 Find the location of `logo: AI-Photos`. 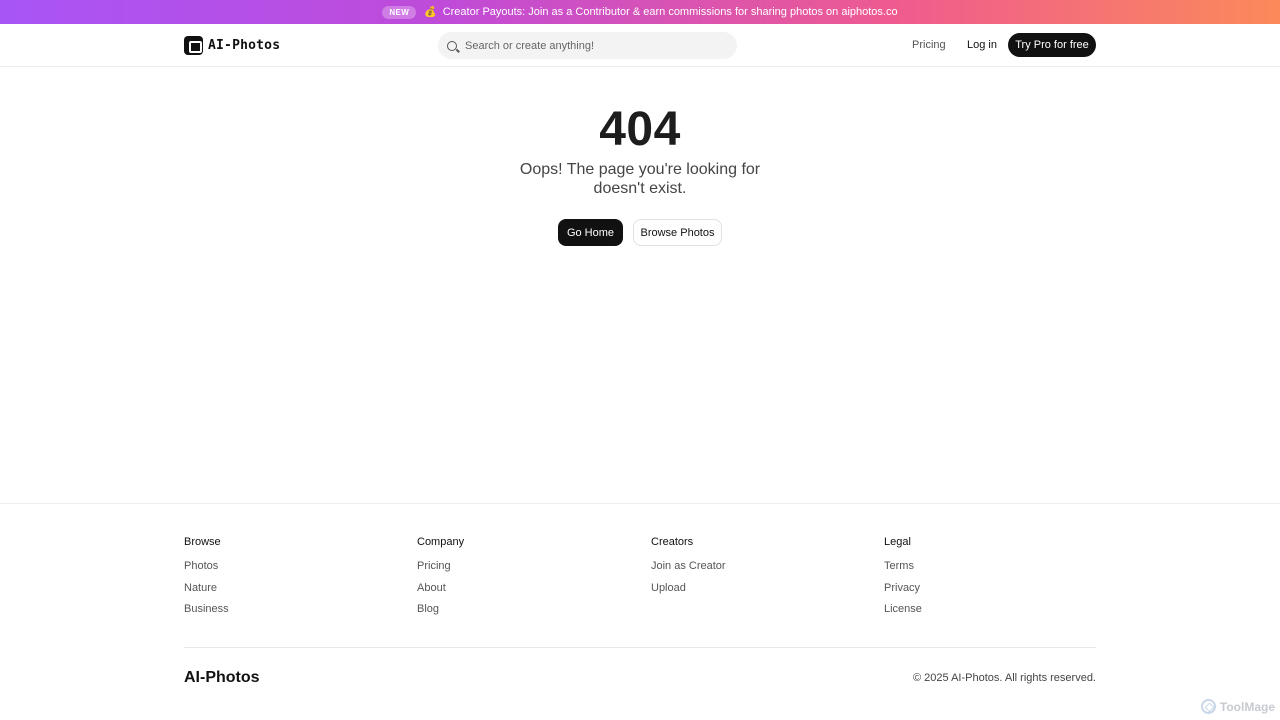

logo: AI-Photos is located at coordinates (232, 45).